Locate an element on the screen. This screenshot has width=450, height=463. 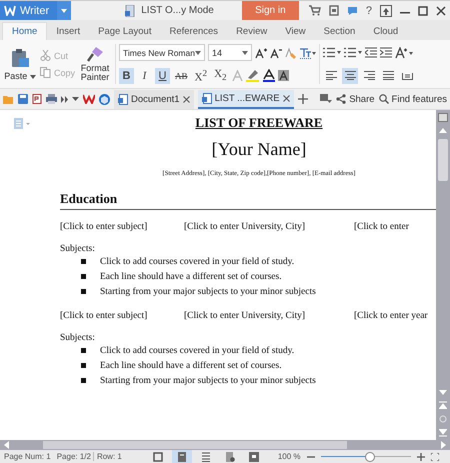
superscript-button: X$^{2}$ is located at coordinates (201, 76).